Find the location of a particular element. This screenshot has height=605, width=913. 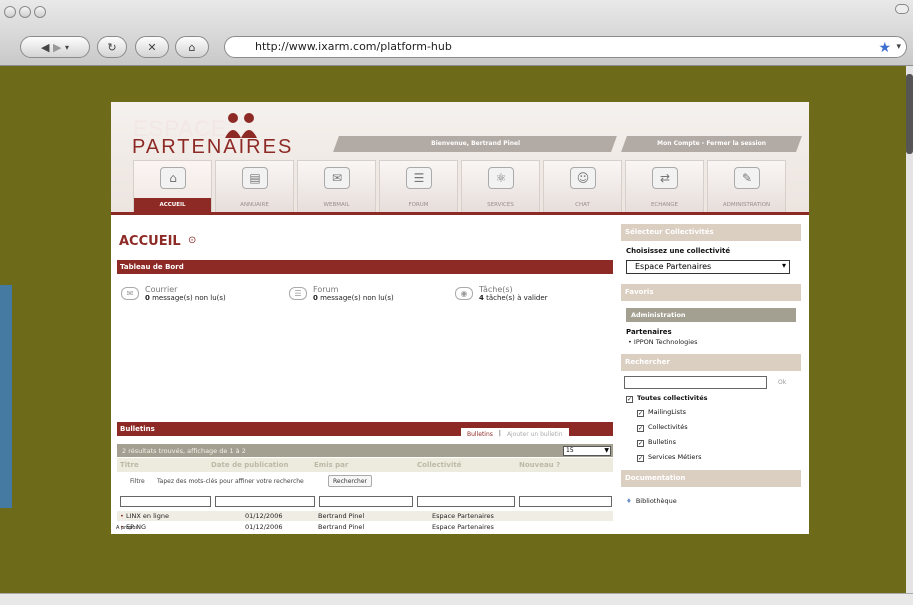

zoom-window-button is located at coordinates (40, 12).